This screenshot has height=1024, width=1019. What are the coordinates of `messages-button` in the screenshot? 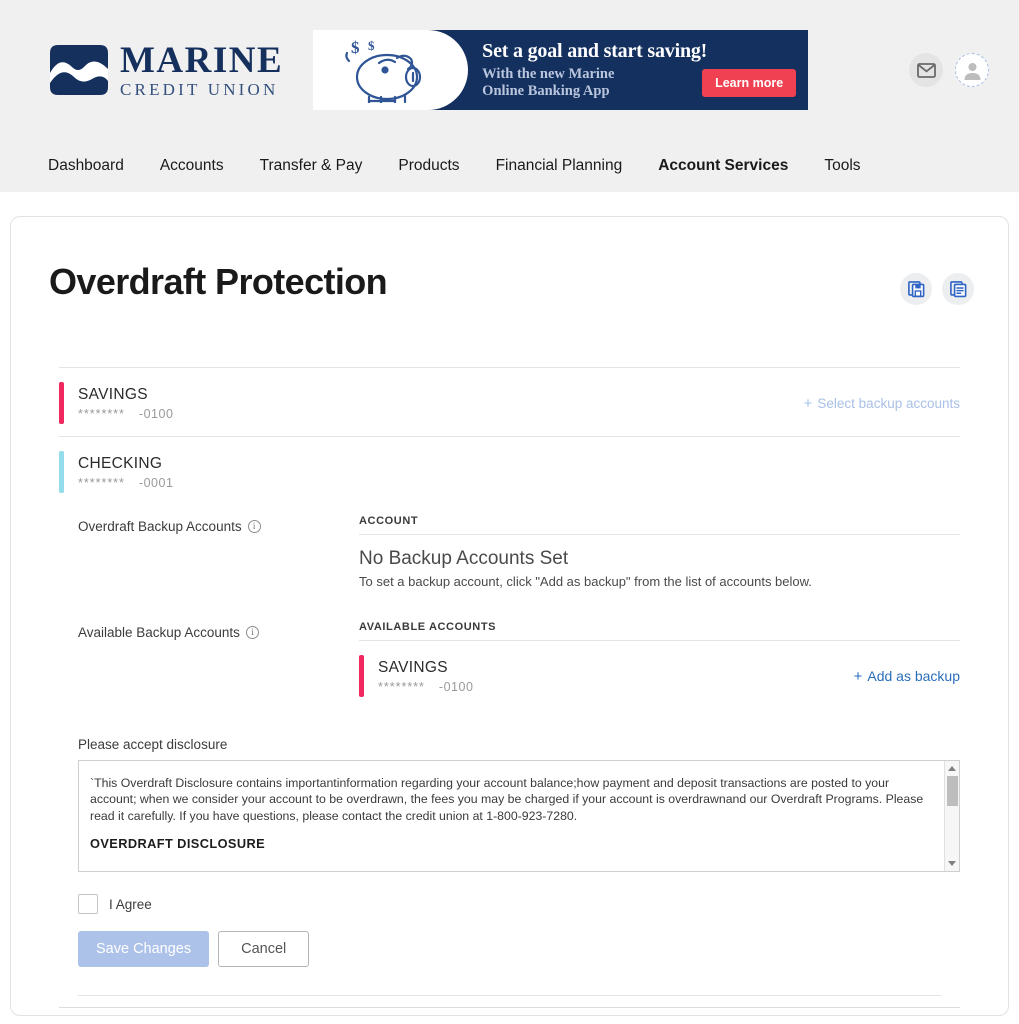 It's located at (926, 70).